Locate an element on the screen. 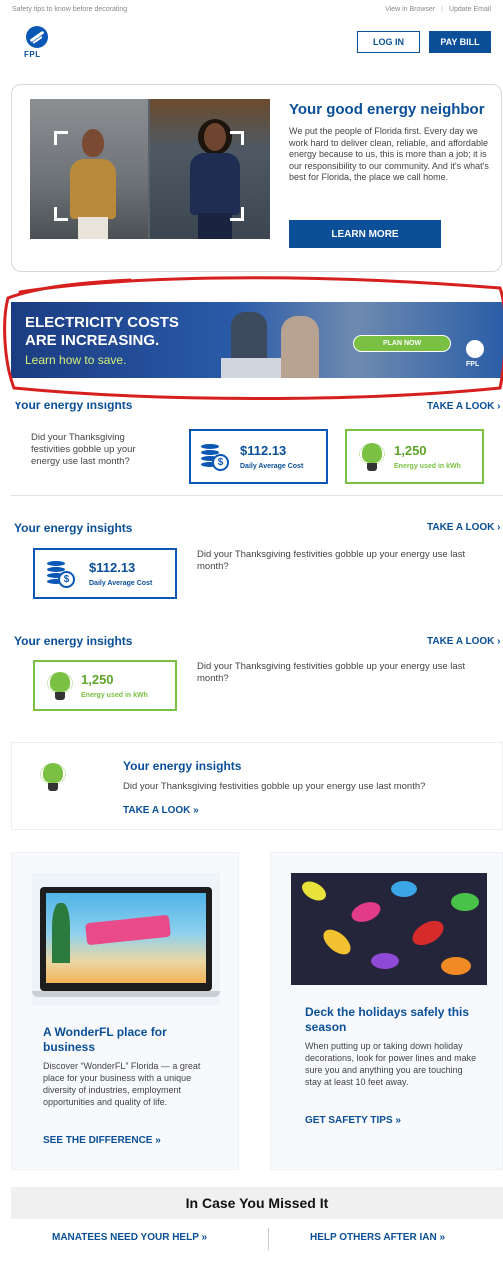 The height and width of the screenshot is (1268, 503). icymi-links-separator is located at coordinates (268, 1239).